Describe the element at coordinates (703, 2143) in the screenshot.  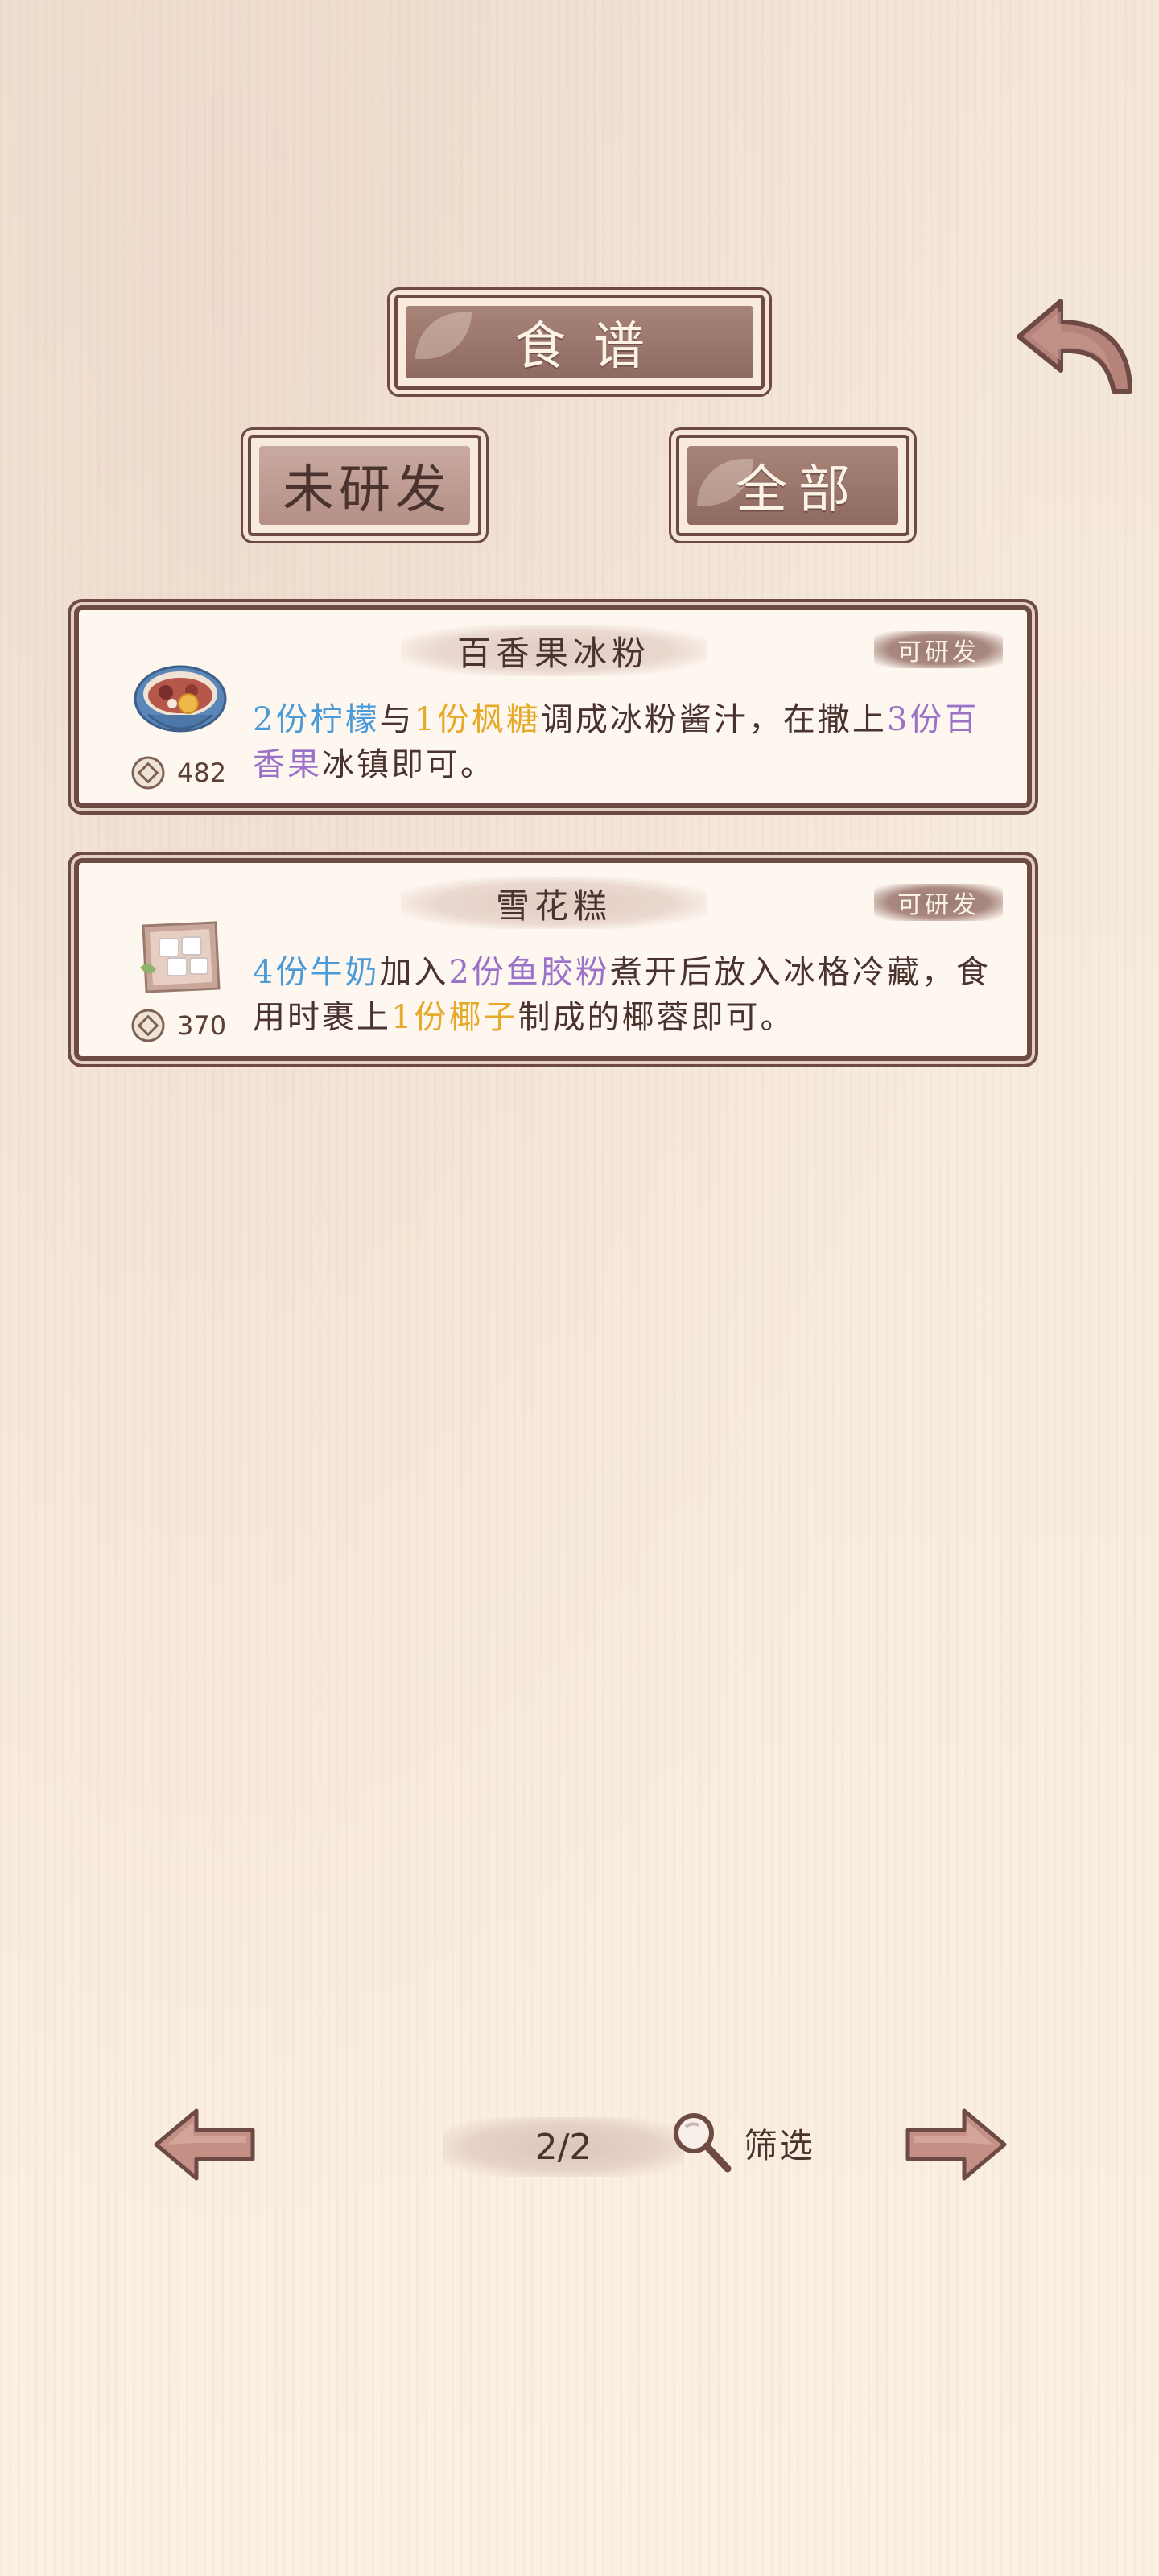
I see `magnifier-icon` at that location.